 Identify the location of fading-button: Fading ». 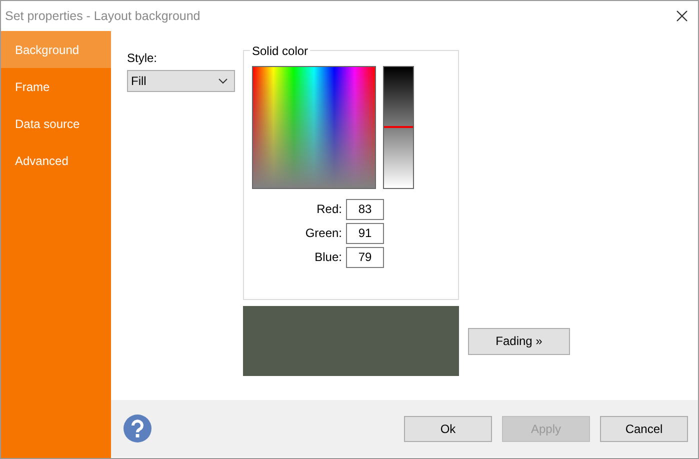
(519, 341).